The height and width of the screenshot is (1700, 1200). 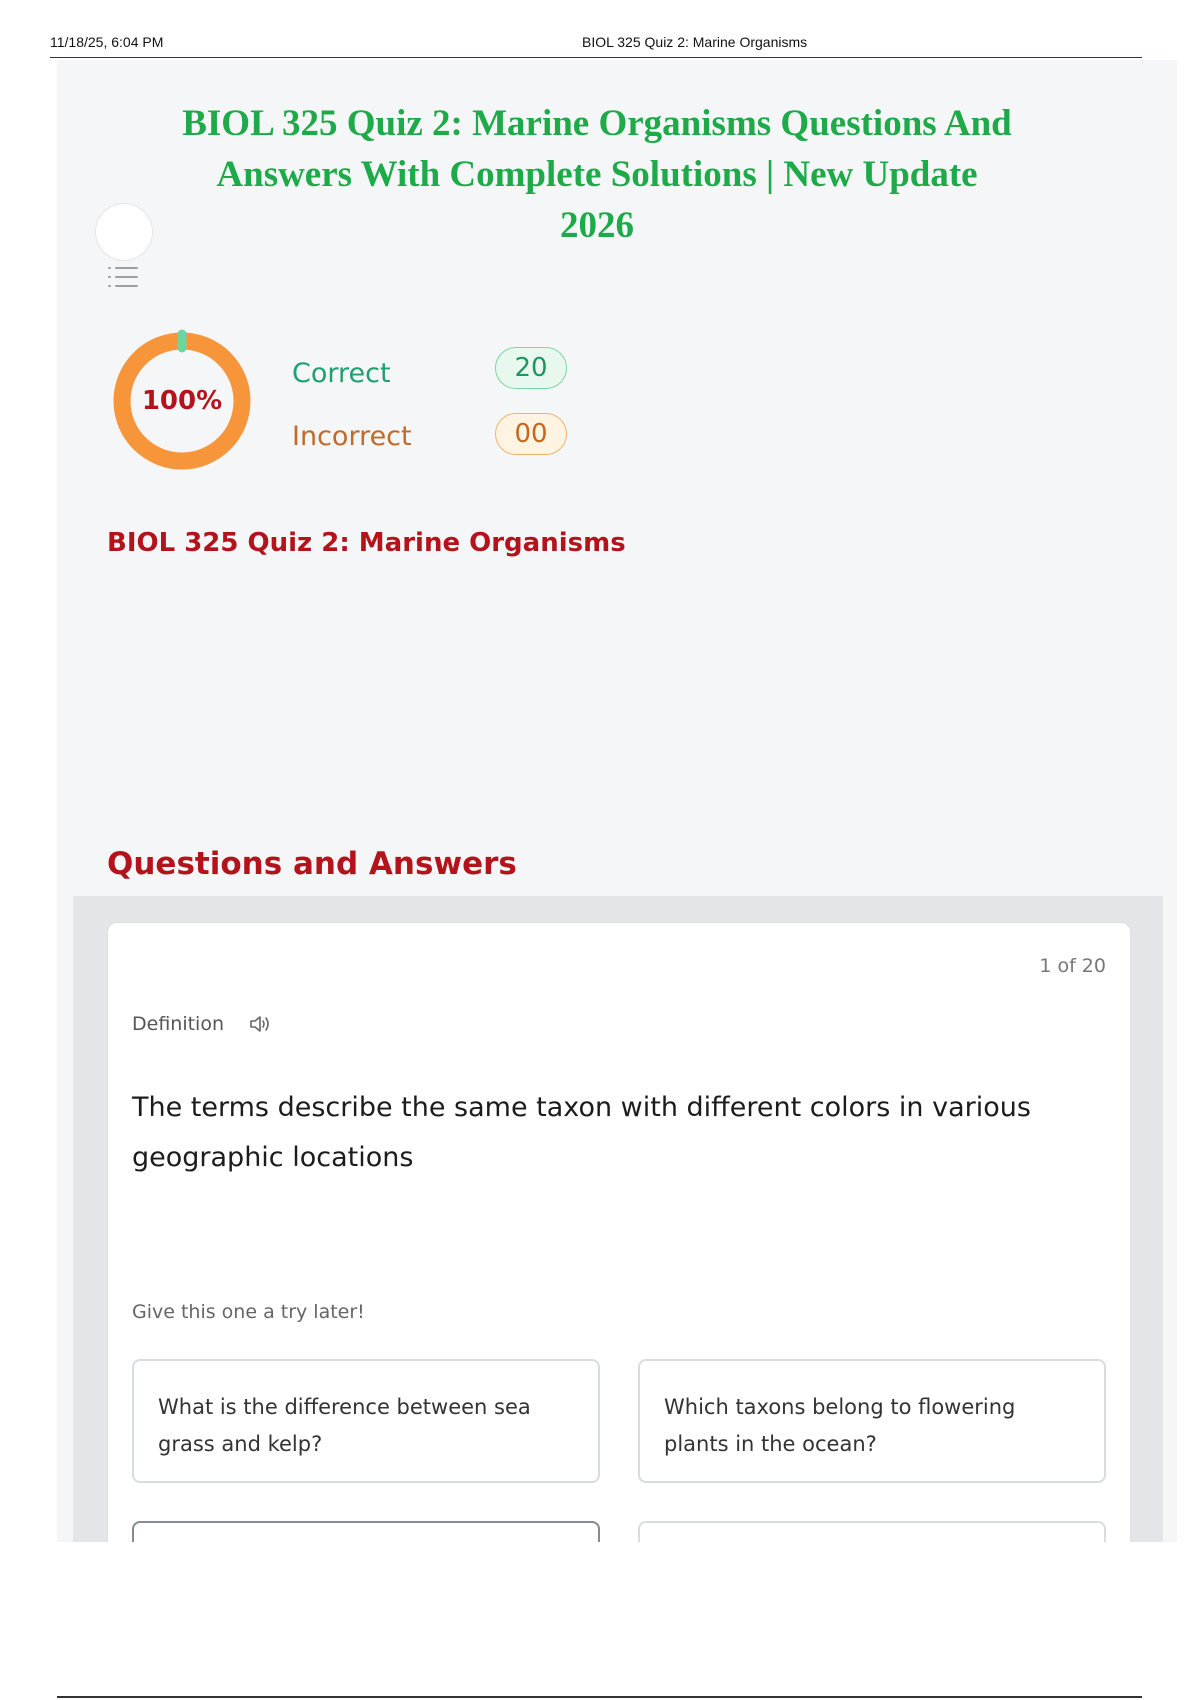 I want to click on print-datetime: 11/18/25, 6:04 PM, so click(x=107, y=42).